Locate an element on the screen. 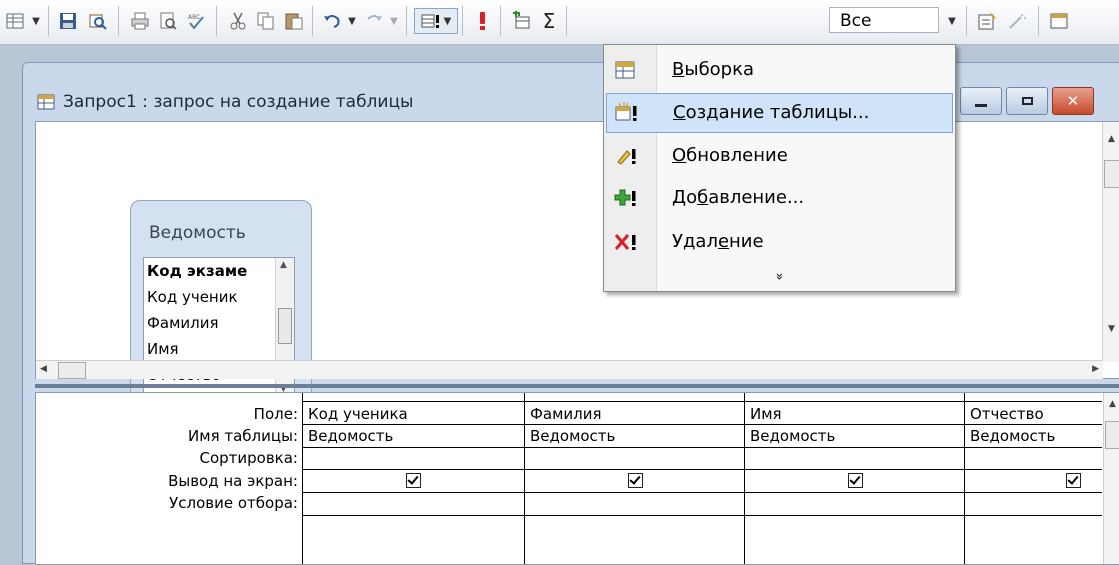  properties-button is located at coordinates (987, 21).